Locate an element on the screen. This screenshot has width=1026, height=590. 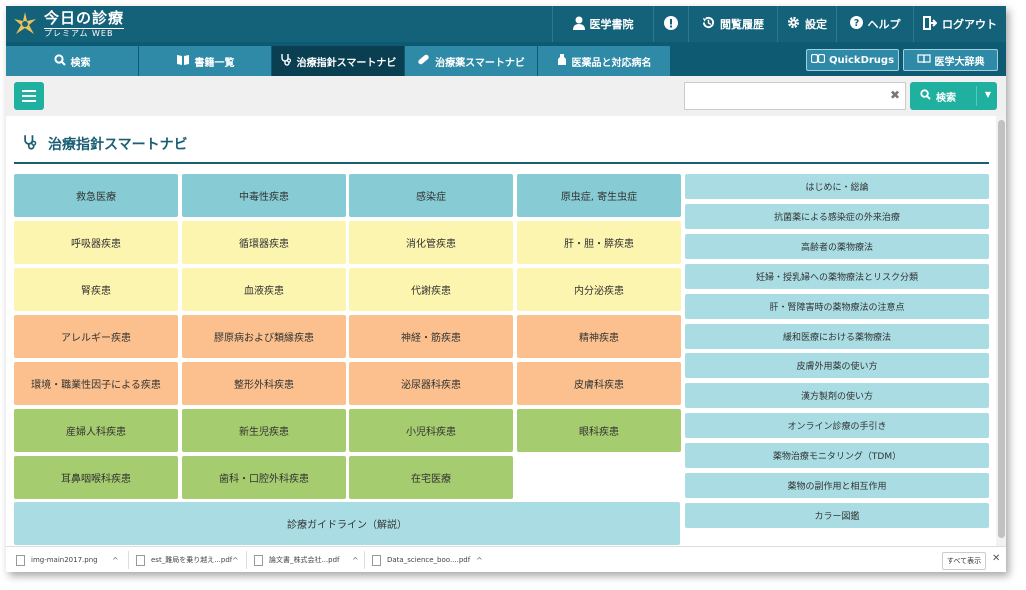
side-link: 皮膚外用薬の使い方 is located at coordinates (837, 366).